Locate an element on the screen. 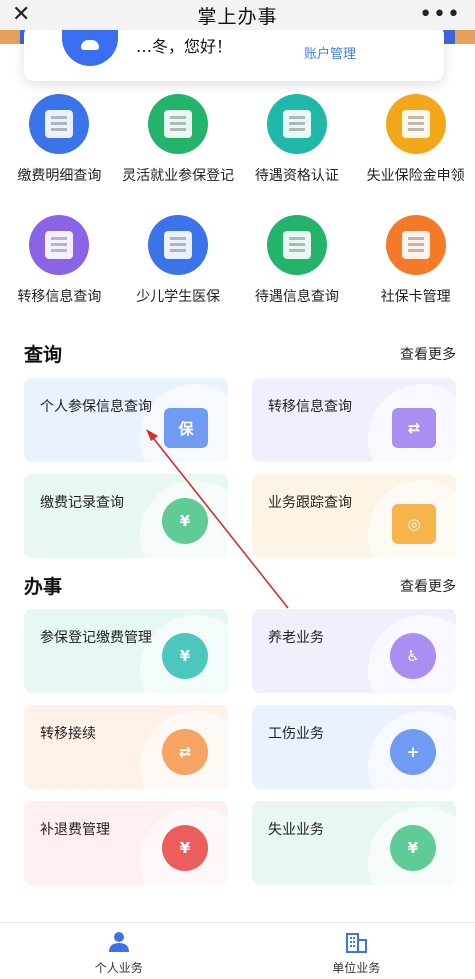  icon-text: 保 is located at coordinates (186, 428).